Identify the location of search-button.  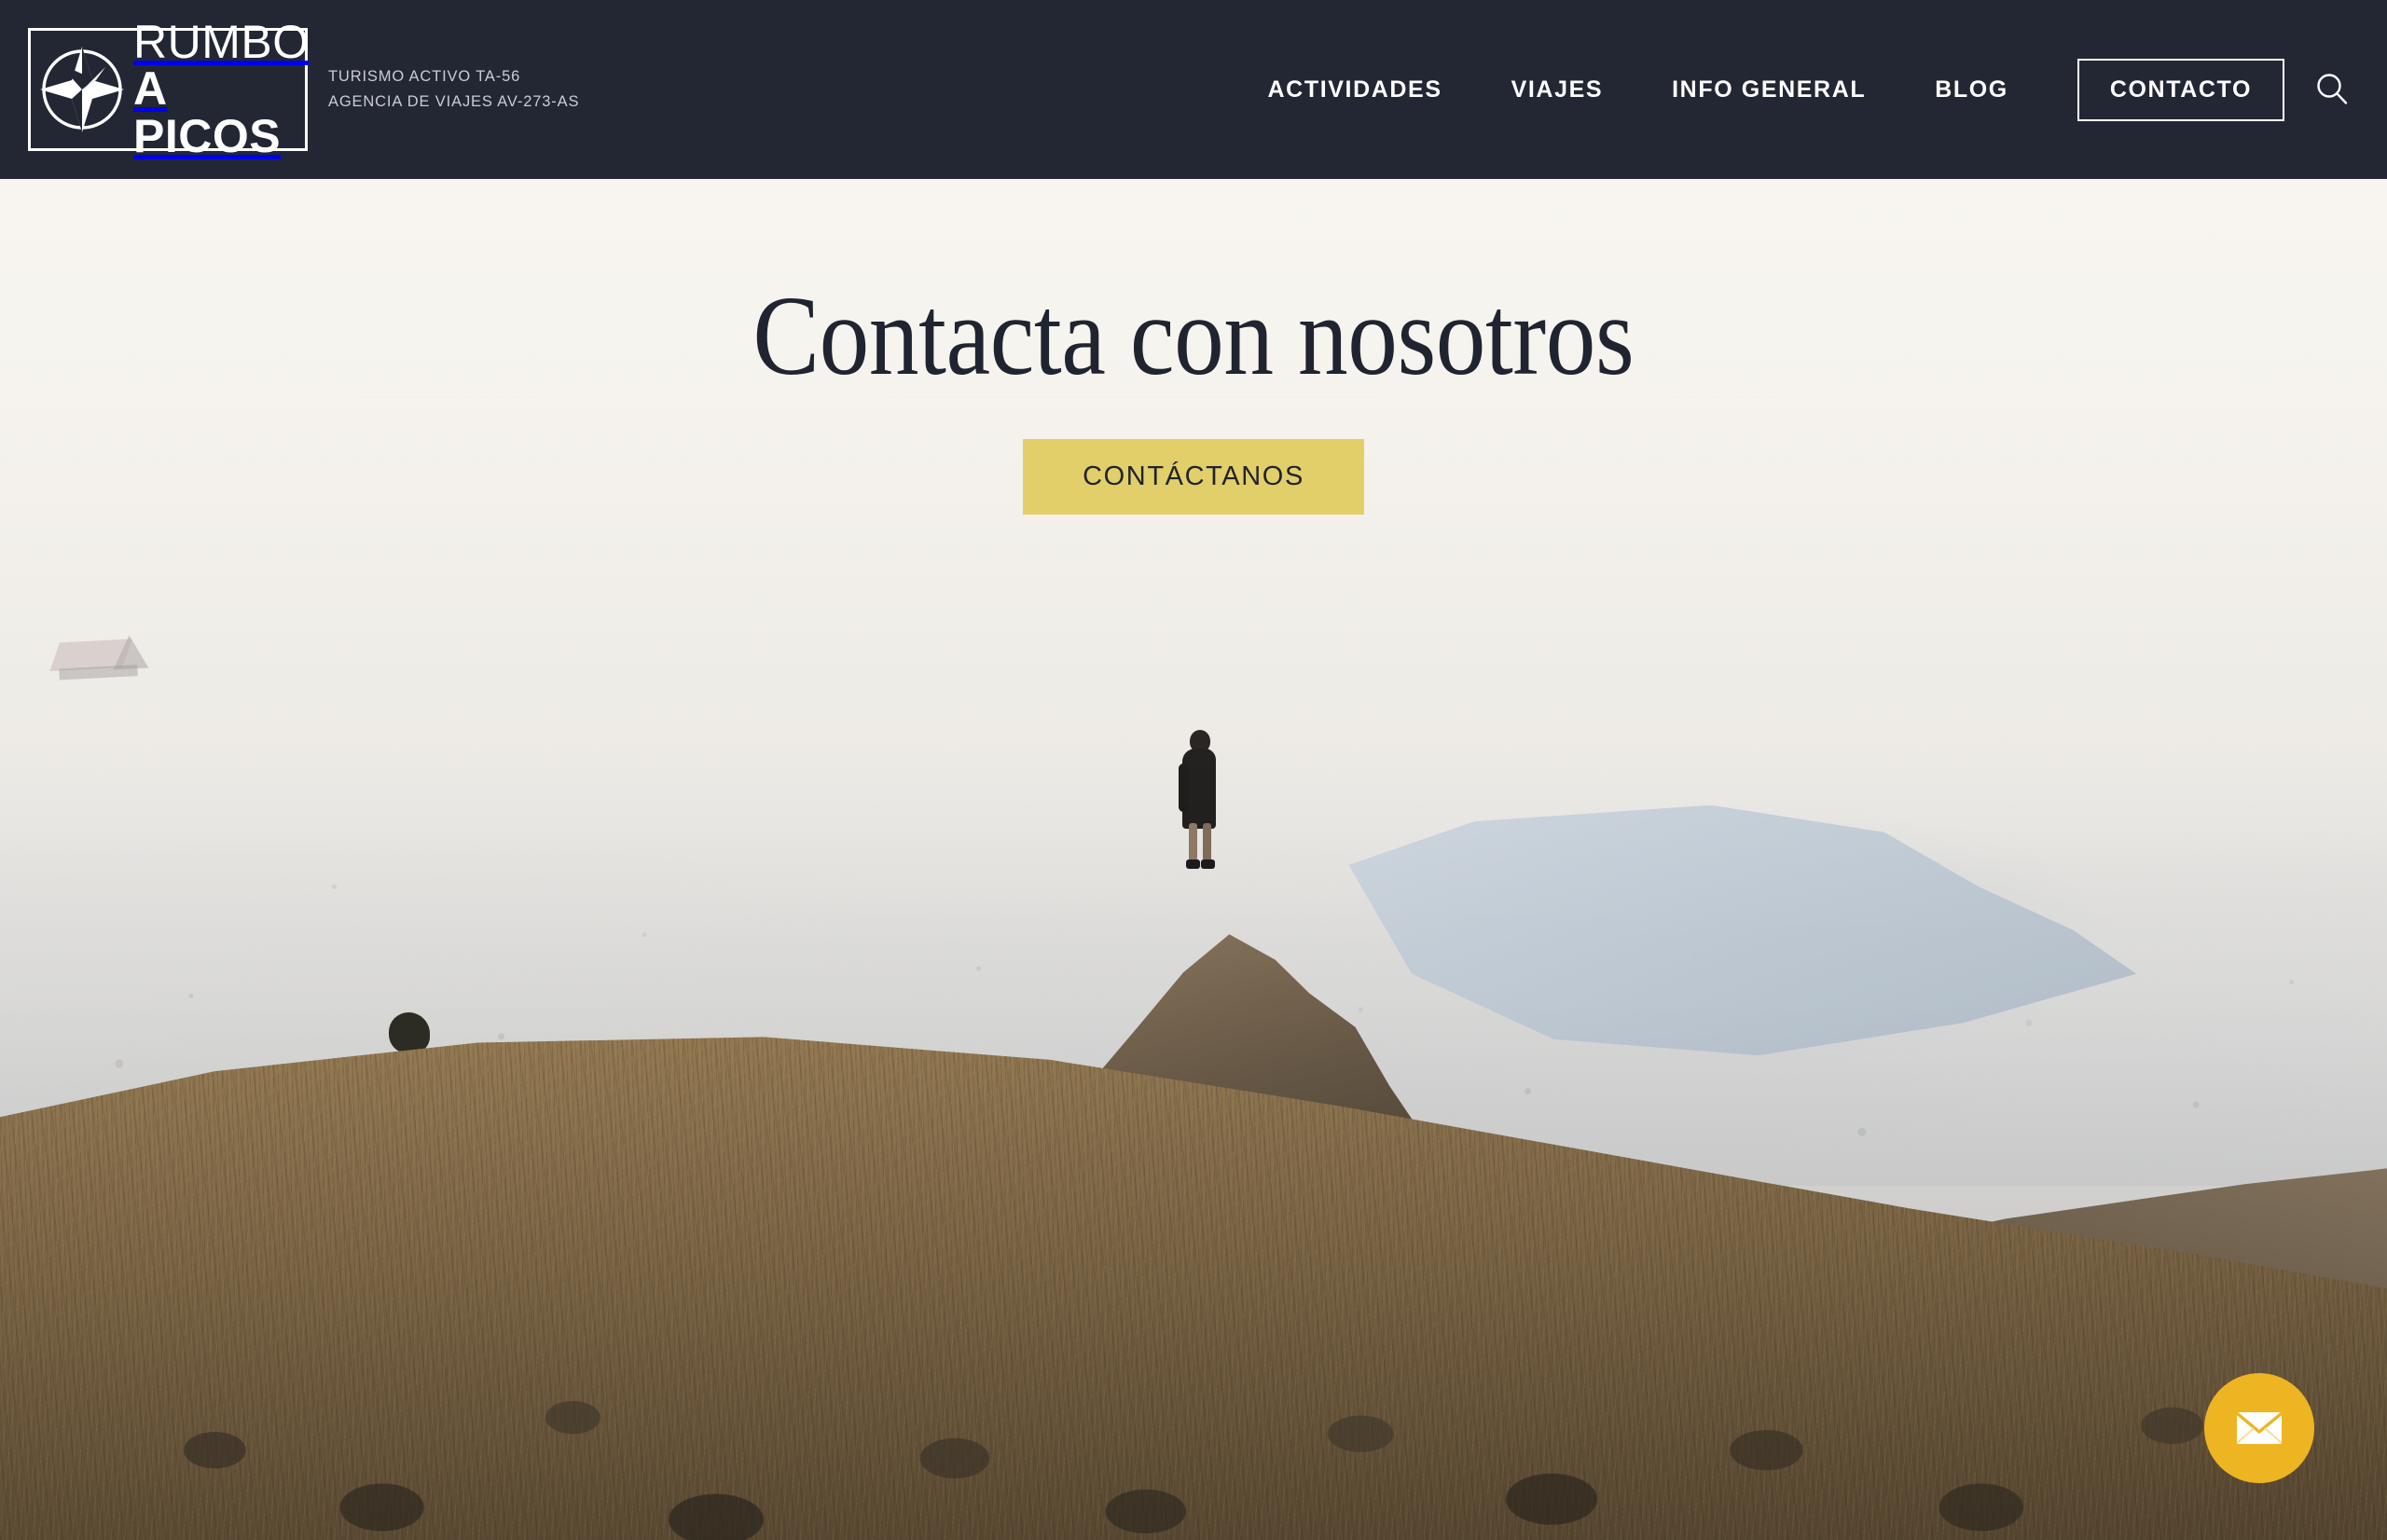
(2332, 89).